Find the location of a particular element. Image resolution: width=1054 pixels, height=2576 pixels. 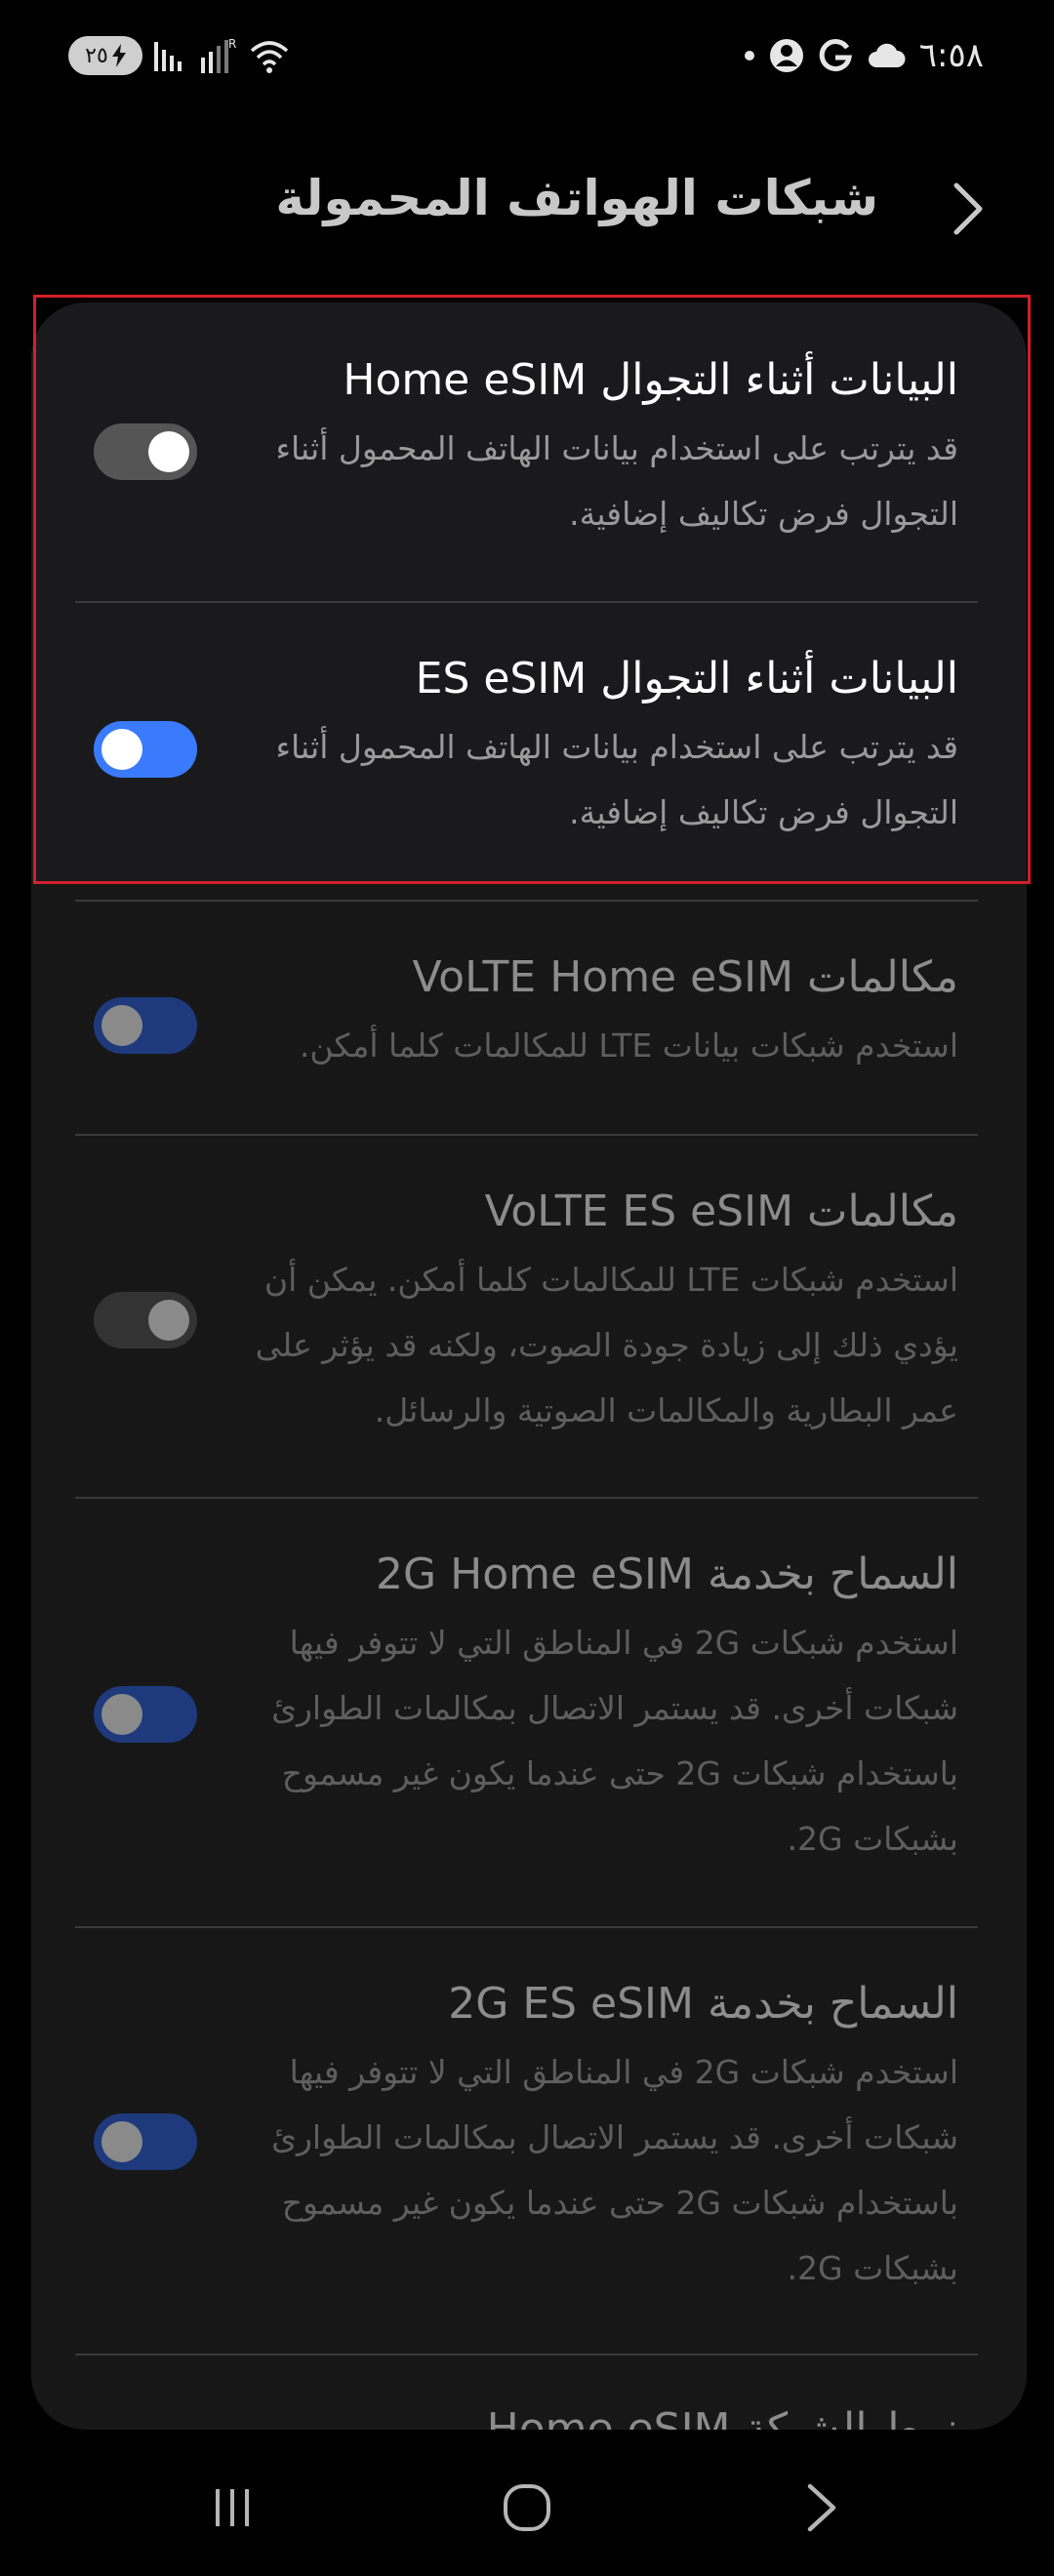

recents-button is located at coordinates (232, 2507).